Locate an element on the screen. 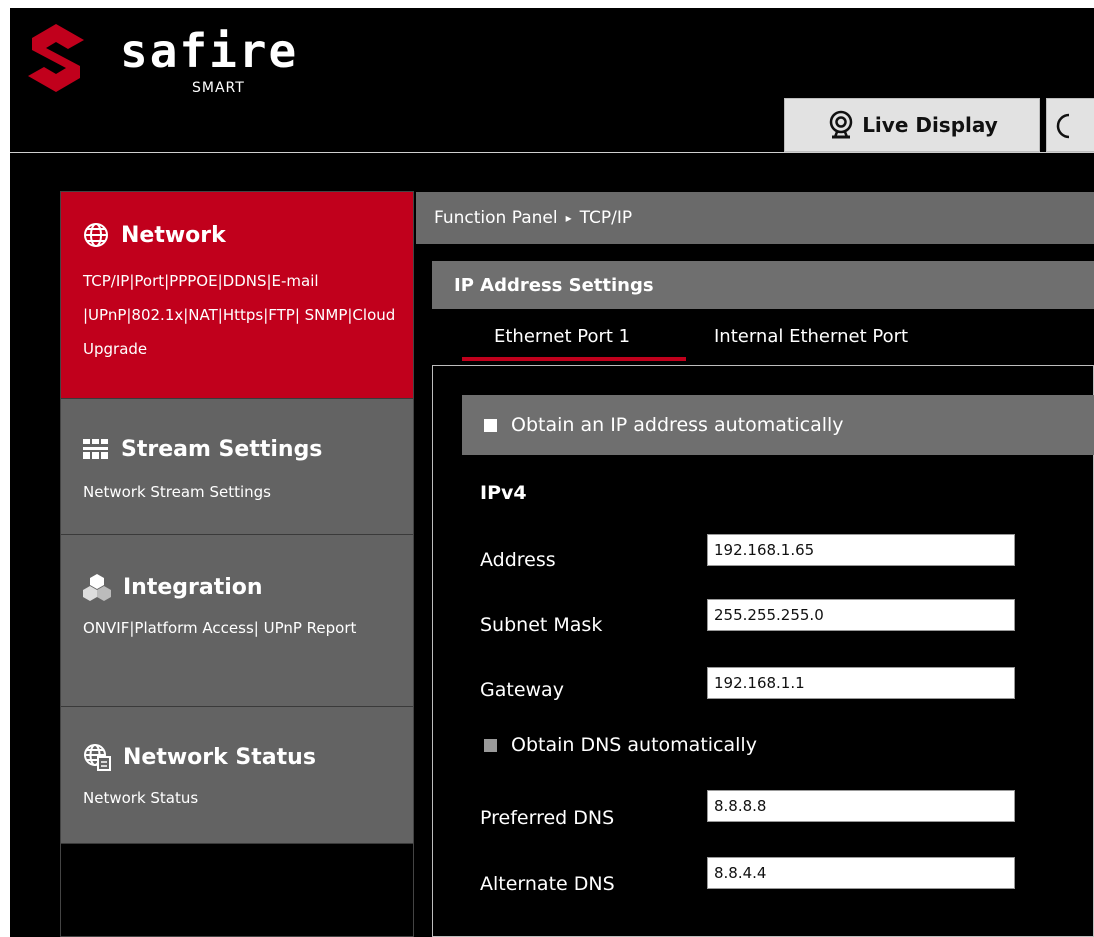 This screenshot has height=937, width=1094. sidebar-item-stream-settings: Stream Settings Network Stream Settings is located at coordinates (237, 467).